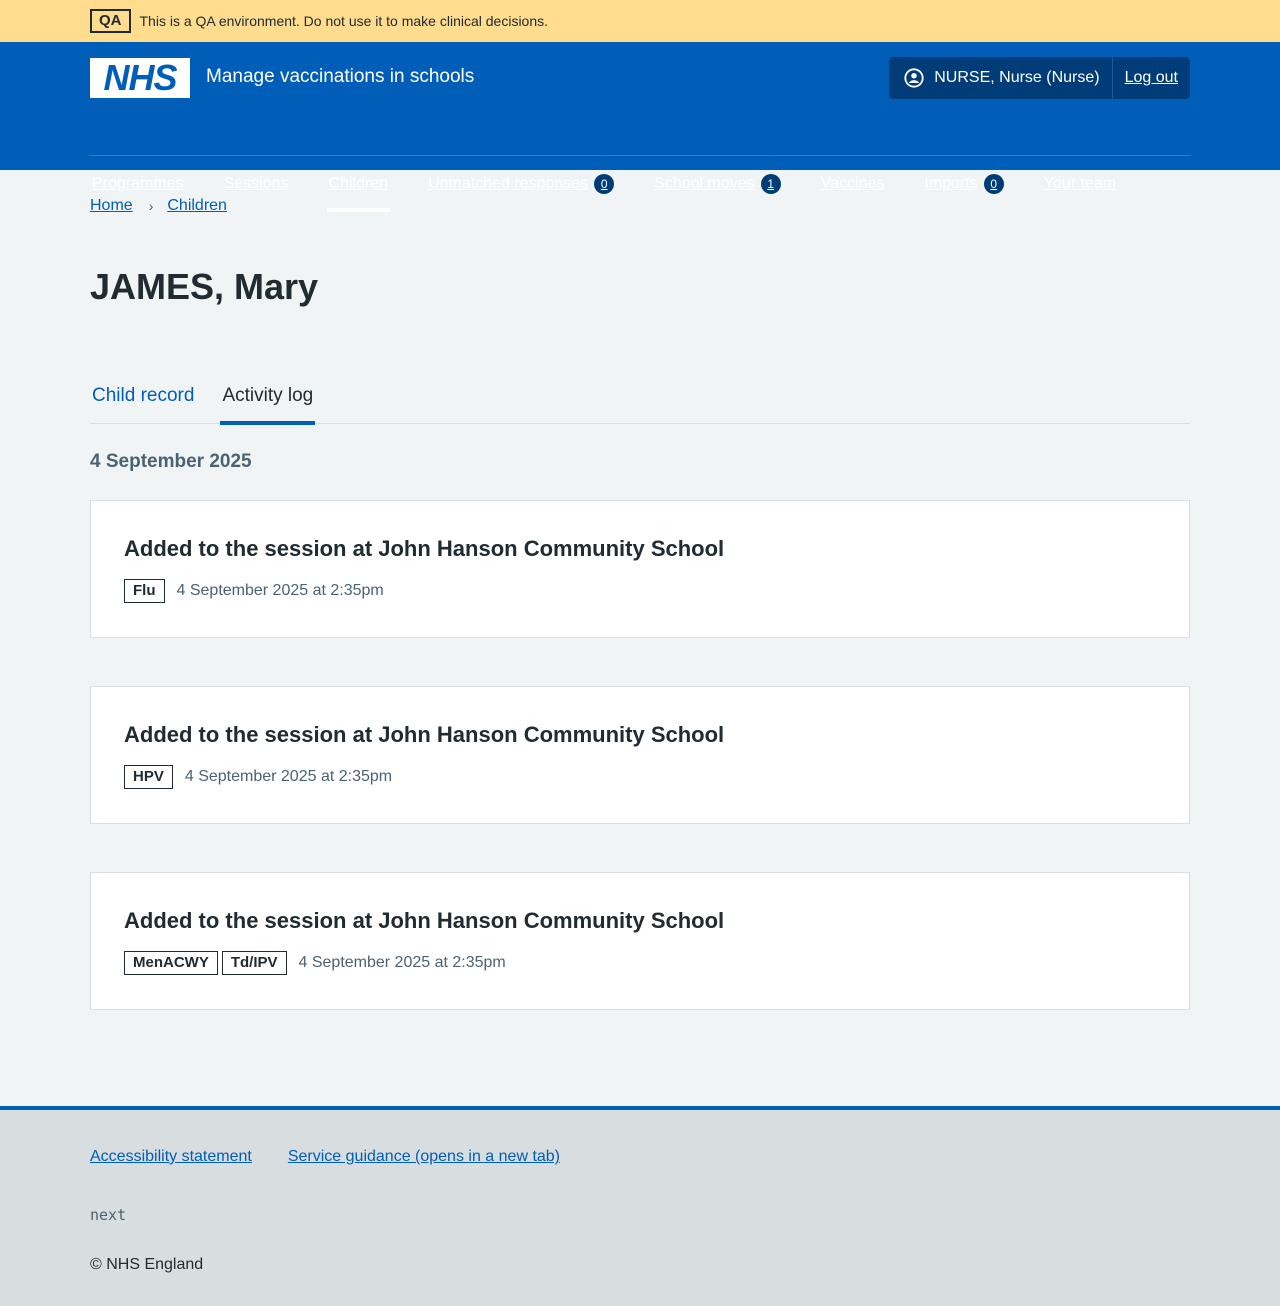  Describe the element at coordinates (604, 183) in the screenshot. I see `unmatched-count-badge: 0` at that location.